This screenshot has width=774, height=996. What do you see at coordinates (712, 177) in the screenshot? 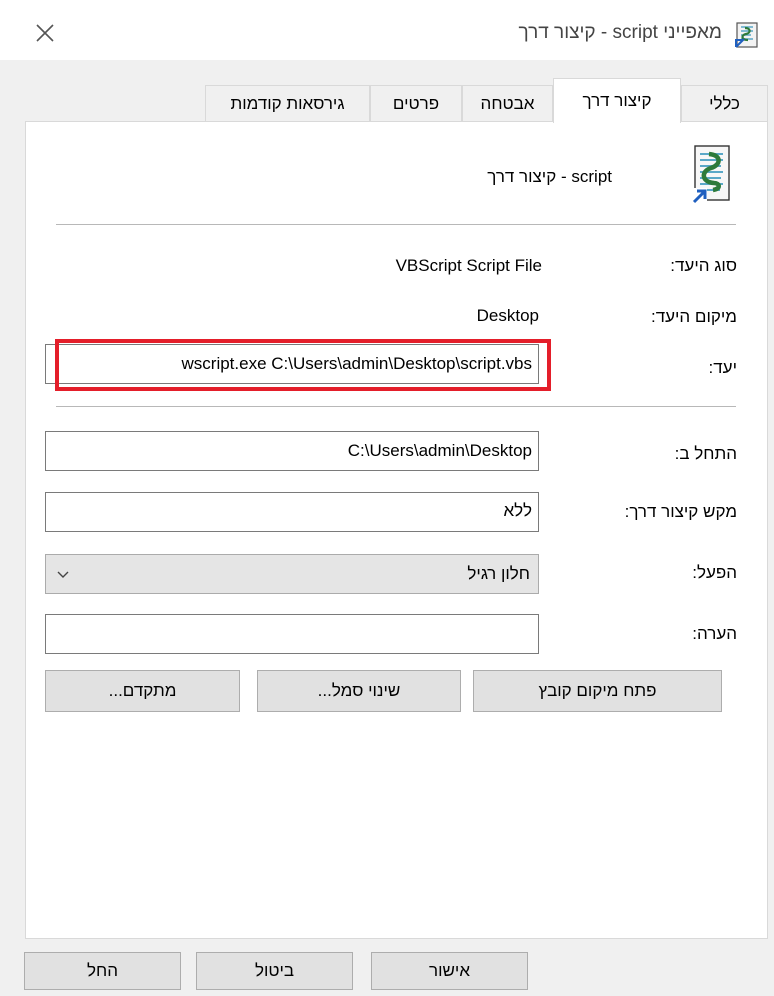
I see `shortcut-icon` at bounding box center [712, 177].